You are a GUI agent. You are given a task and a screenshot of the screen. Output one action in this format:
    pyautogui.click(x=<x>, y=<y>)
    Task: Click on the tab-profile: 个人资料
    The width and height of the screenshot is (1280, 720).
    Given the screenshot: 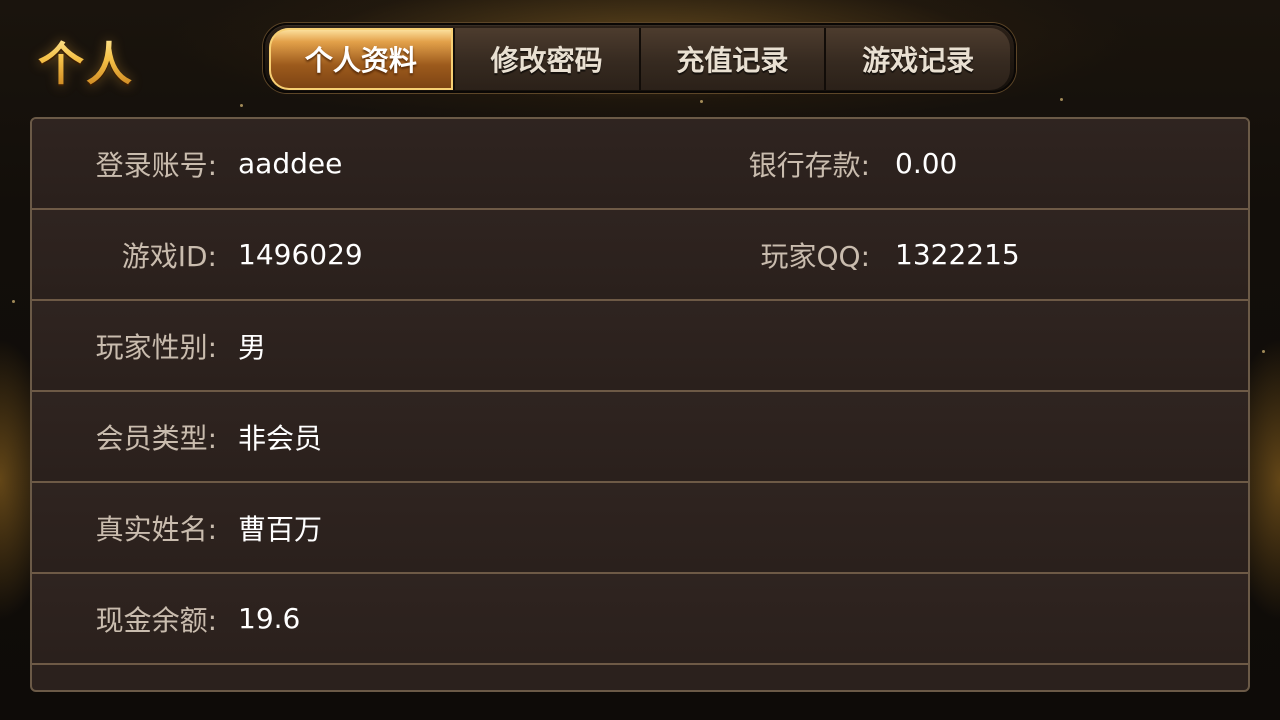 What is the action you would take?
    pyautogui.click(x=361, y=59)
    